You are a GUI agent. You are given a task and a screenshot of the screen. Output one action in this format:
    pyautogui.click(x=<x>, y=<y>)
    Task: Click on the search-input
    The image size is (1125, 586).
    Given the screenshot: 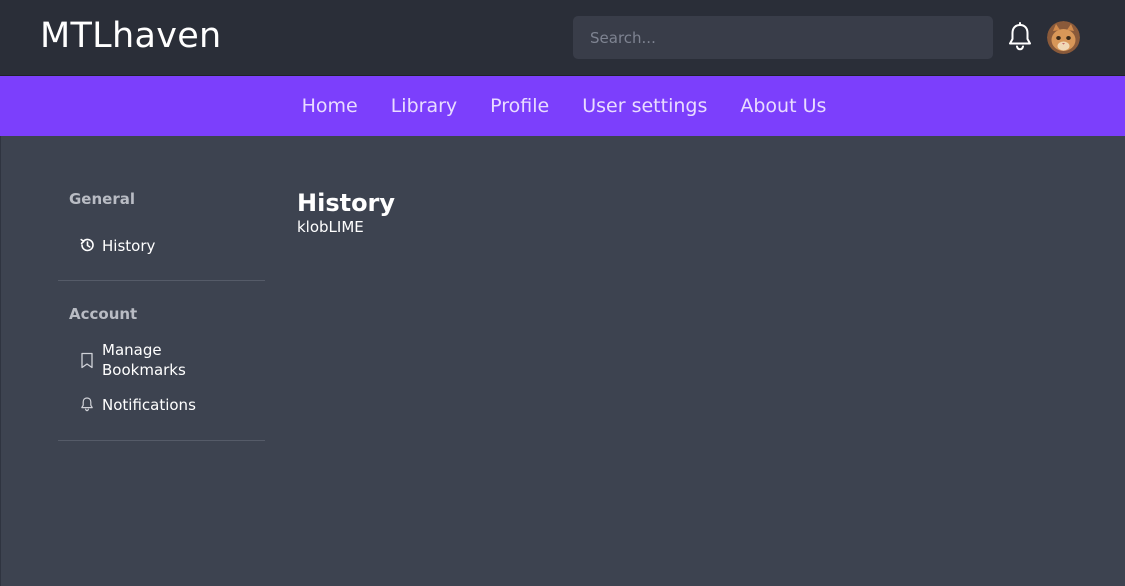 What is the action you would take?
    pyautogui.click(x=783, y=37)
    